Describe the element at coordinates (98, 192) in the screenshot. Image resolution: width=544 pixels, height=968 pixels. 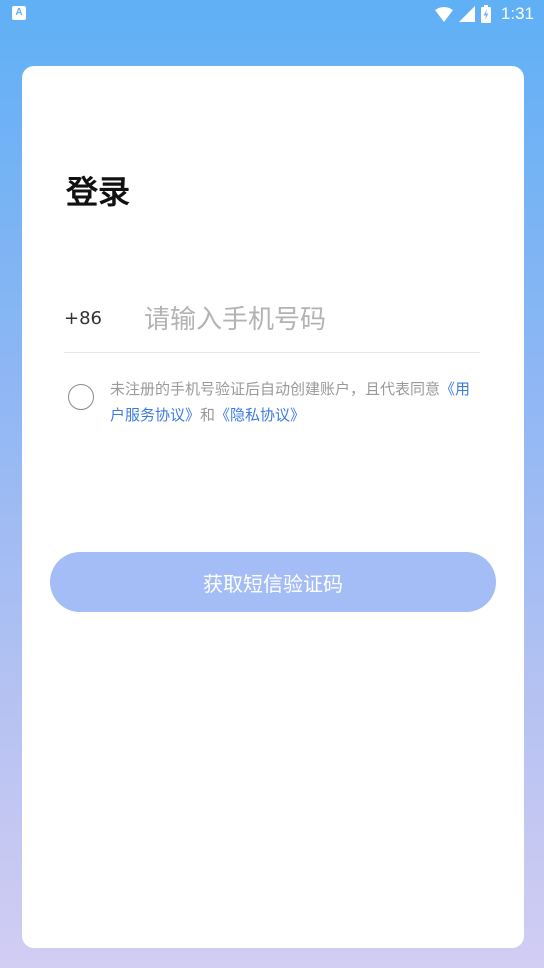
I see `page-title: 登录` at that location.